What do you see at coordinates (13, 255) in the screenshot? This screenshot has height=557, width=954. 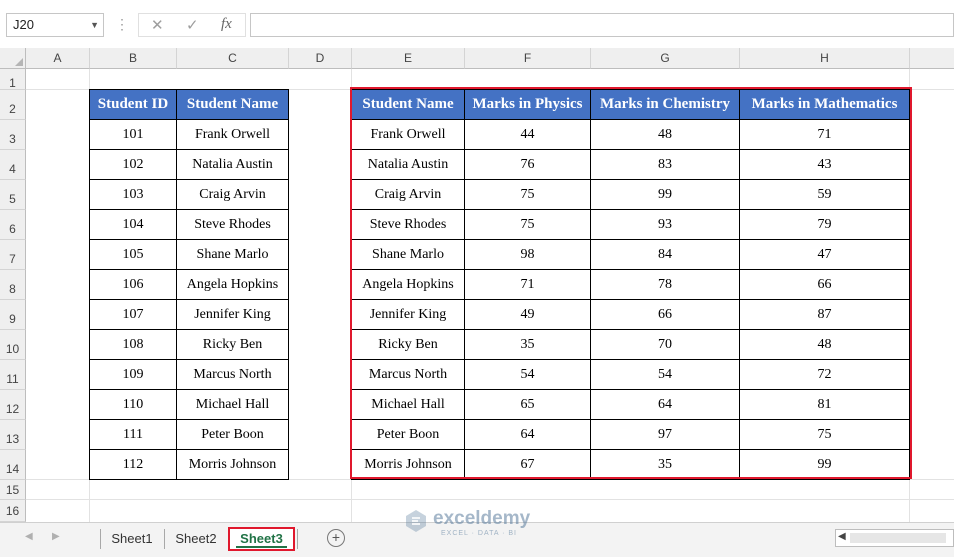 I see `row-header-7: 7` at bounding box center [13, 255].